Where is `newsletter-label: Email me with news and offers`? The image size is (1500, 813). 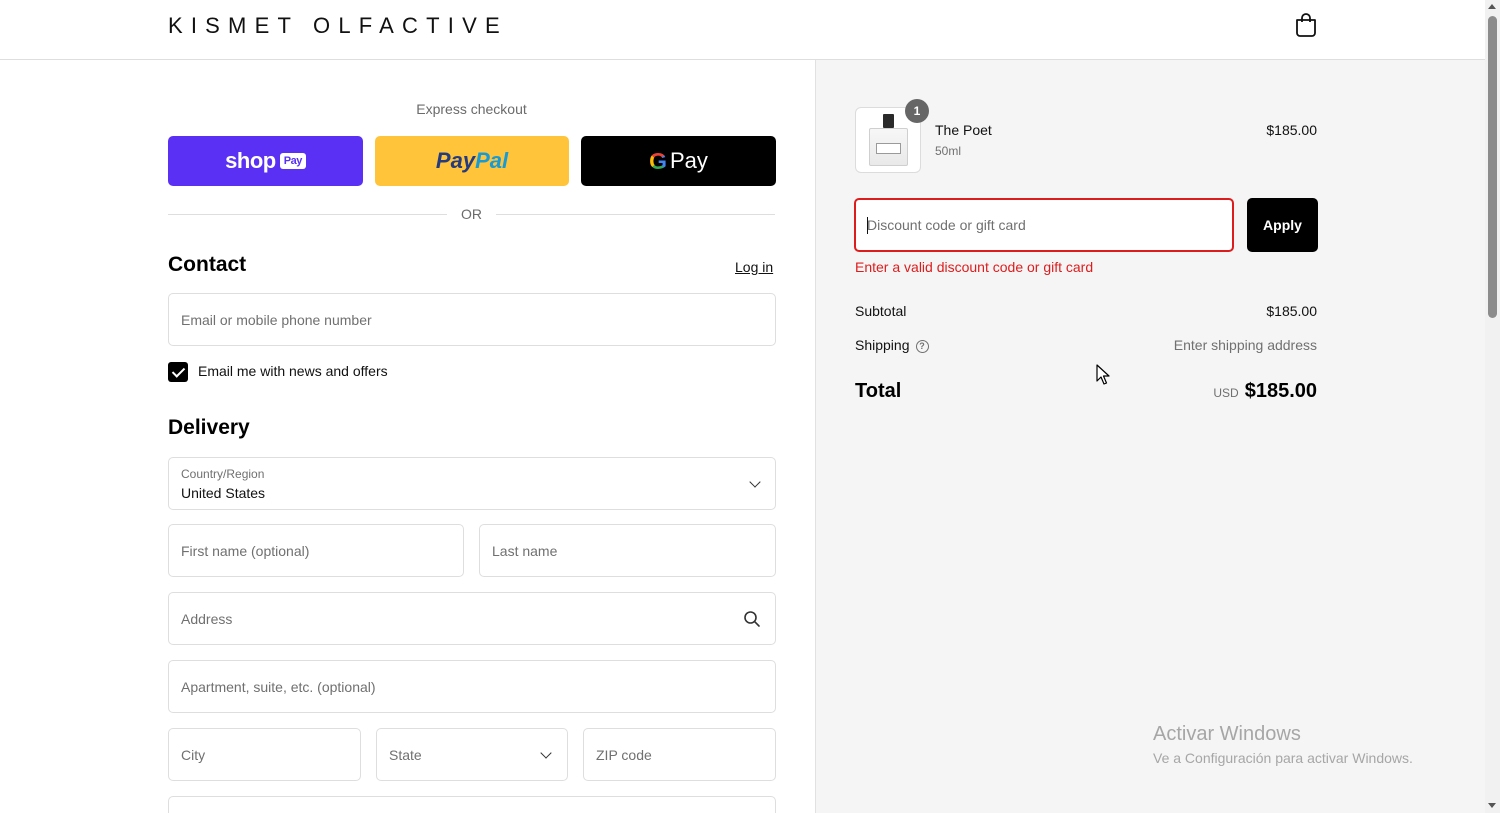 newsletter-label: Email me with news and offers is located at coordinates (293, 371).